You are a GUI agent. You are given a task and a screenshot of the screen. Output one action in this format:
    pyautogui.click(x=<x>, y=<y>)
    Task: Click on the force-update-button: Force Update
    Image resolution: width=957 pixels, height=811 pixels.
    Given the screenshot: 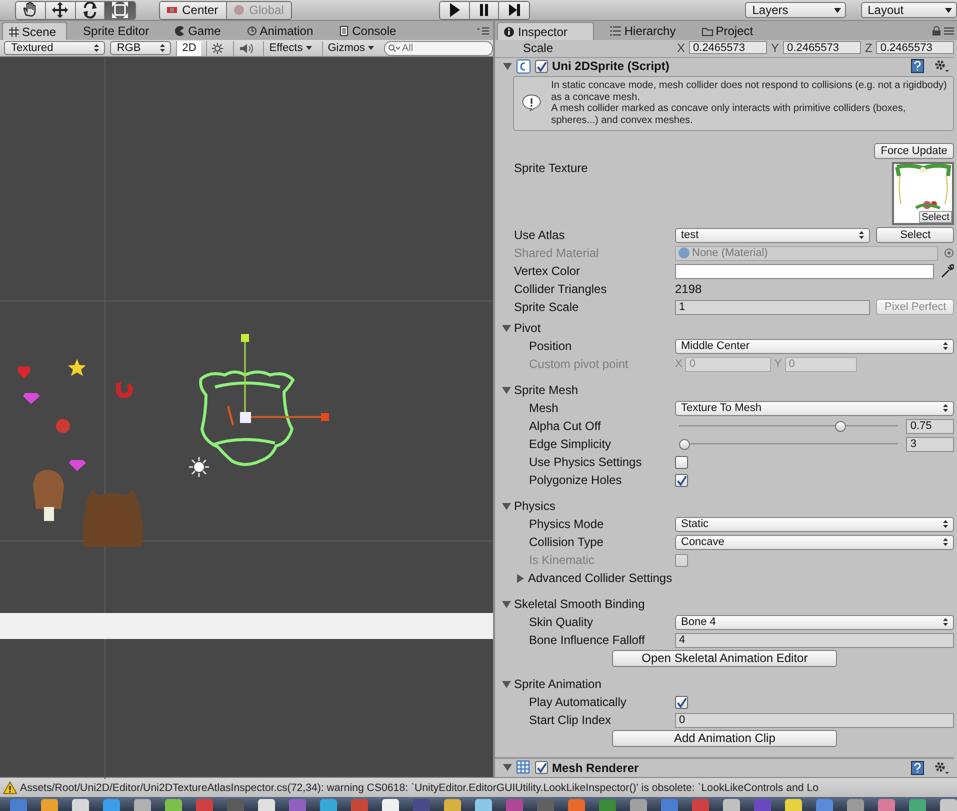 What is the action you would take?
    pyautogui.click(x=914, y=151)
    